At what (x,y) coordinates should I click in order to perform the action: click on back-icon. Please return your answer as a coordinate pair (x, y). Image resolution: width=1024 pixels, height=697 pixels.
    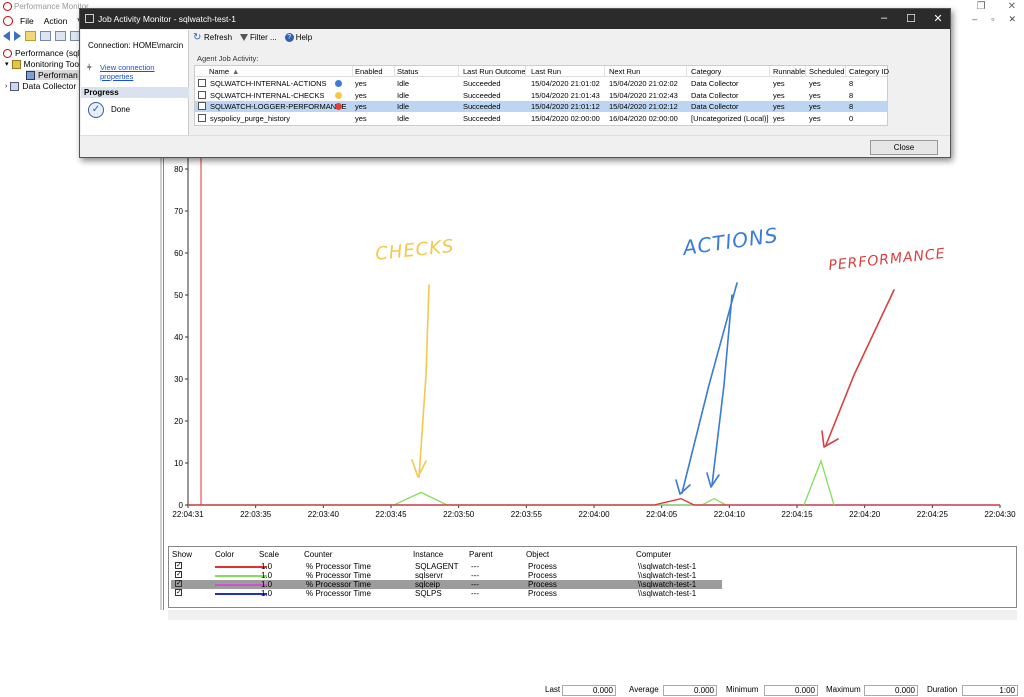
    Looking at the image, I should click on (6, 35).